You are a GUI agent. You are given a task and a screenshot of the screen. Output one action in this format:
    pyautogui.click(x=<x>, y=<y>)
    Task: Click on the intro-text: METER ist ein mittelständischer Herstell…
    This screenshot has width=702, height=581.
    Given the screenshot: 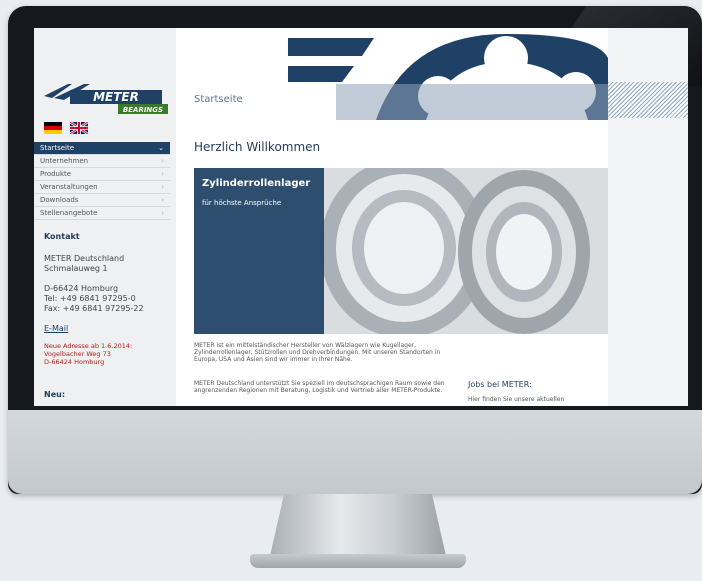 What is the action you would take?
    pyautogui.click(x=317, y=352)
    